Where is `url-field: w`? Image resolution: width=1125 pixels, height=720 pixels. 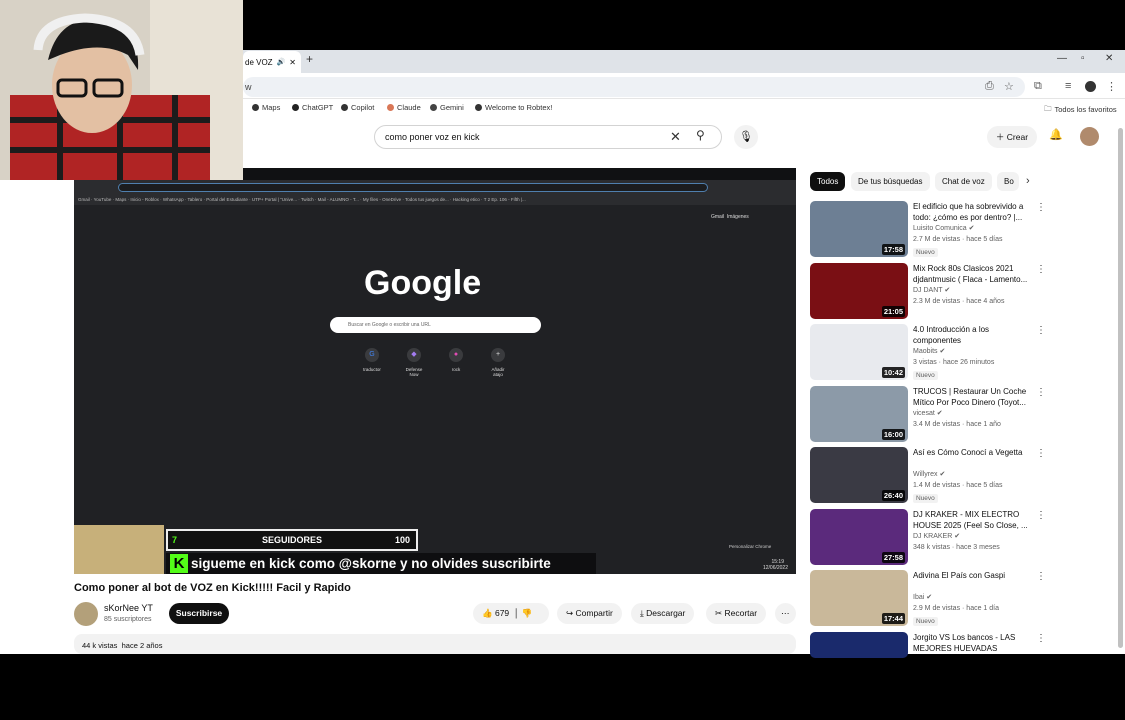 url-field: w is located at coordinates (634, 87).